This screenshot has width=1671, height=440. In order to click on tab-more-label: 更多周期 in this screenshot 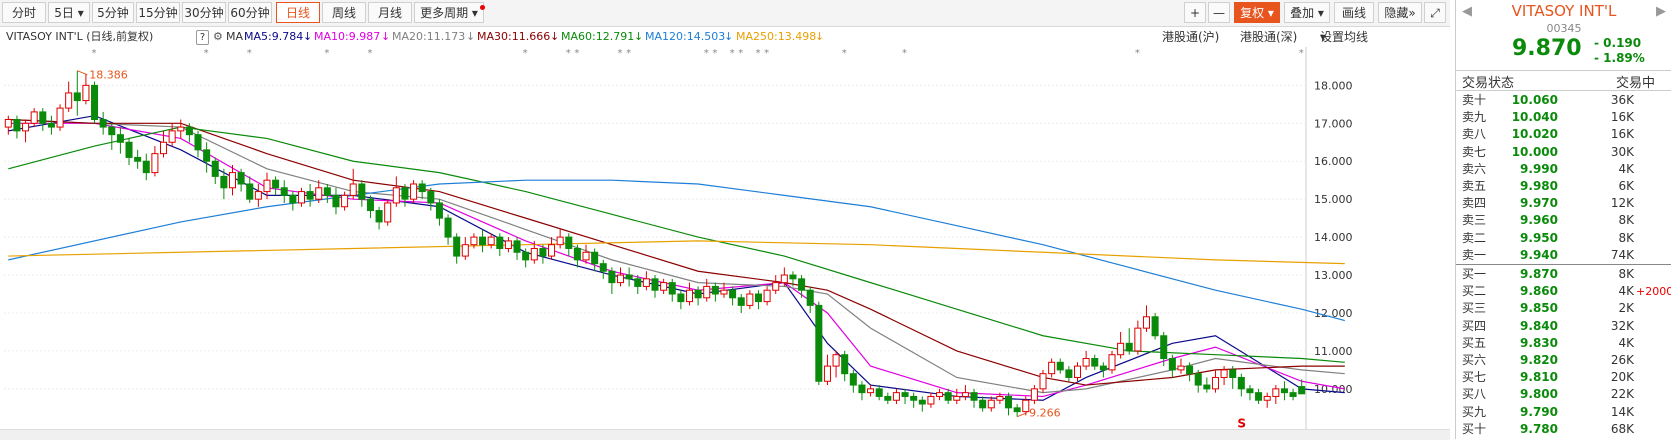, I will do `click(444, 13)`.